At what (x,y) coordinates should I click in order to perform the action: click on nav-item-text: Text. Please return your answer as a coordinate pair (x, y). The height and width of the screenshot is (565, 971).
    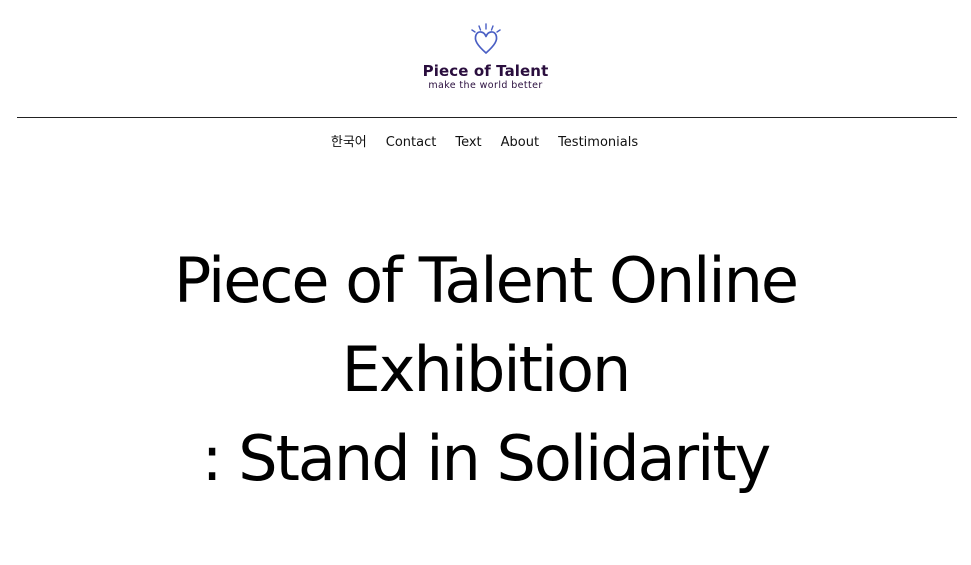
    Looking at the image, I should click on (468, 143).